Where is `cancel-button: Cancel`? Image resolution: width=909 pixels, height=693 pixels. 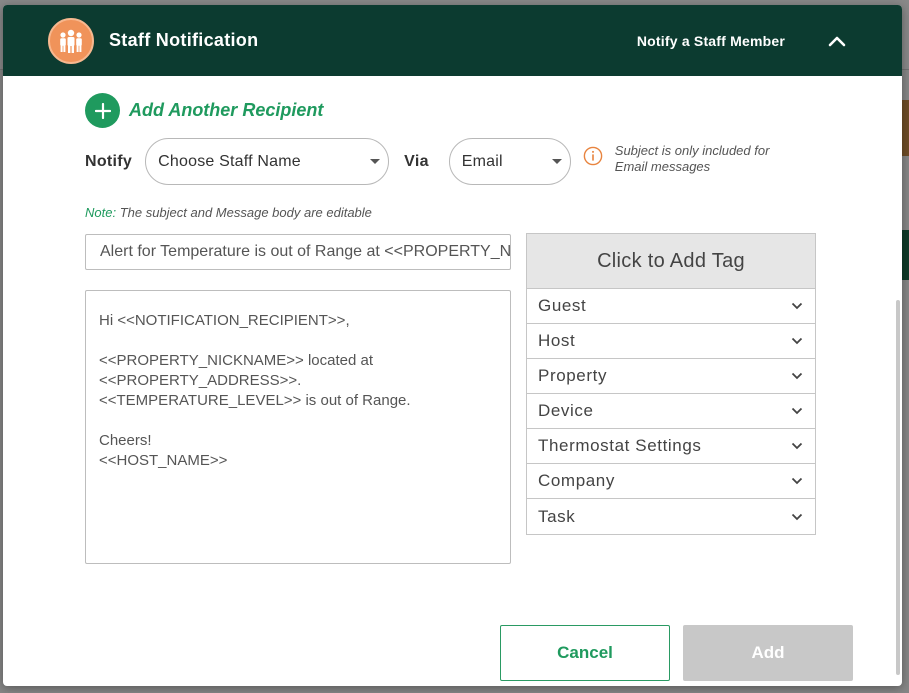 cancel-button: Cancel is located at coordinates (585, 653).